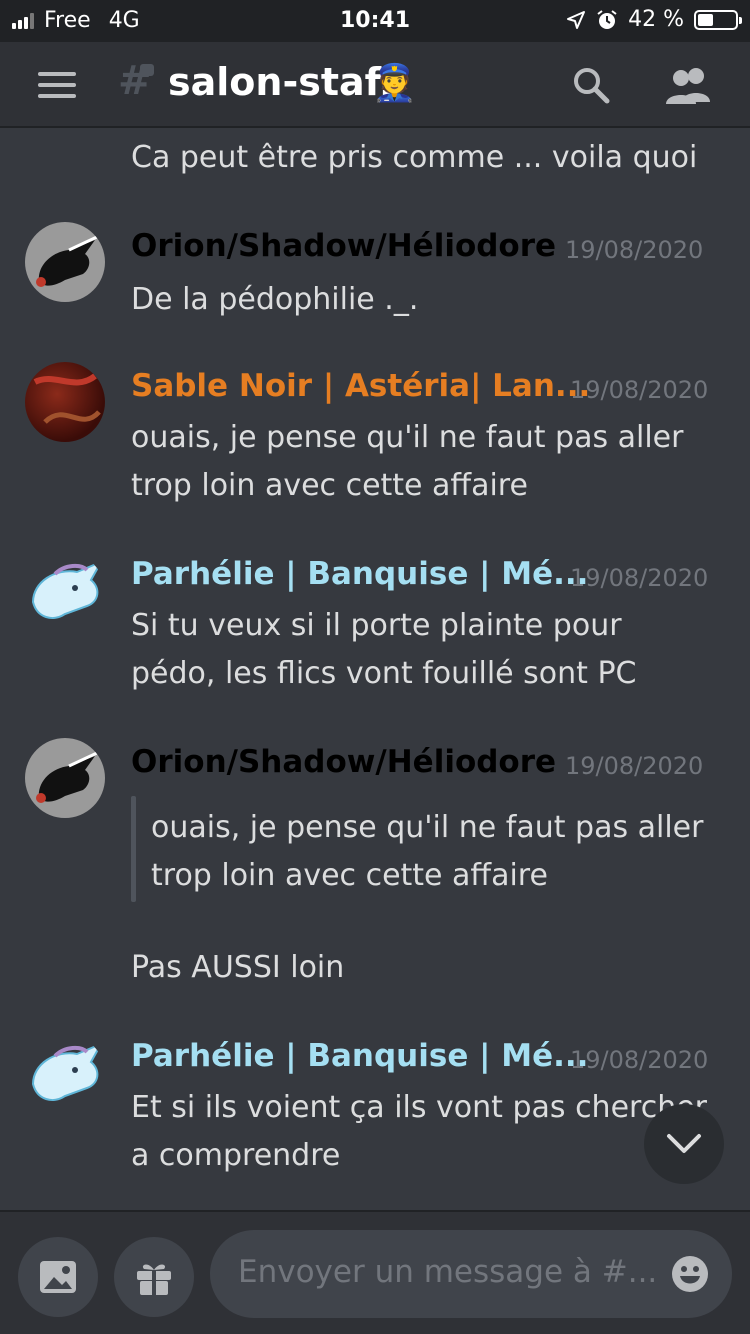 The image size is (750, 1334). Describe the element at coordinates (329, 485) in the screenshot. I see `message-text: trop loin avec cette affaire` at that location.